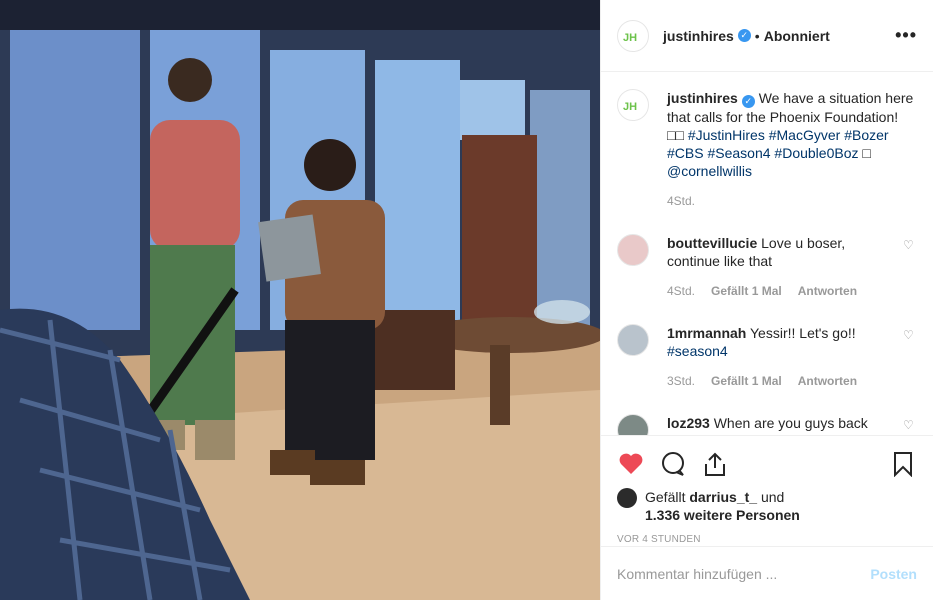 The width and height of the screenshot is (933, 600). What do you see at coordinates (667, 497) in the screenshot?
I see `likes-prefix: Gefällt` at bounding box center [667, 497].